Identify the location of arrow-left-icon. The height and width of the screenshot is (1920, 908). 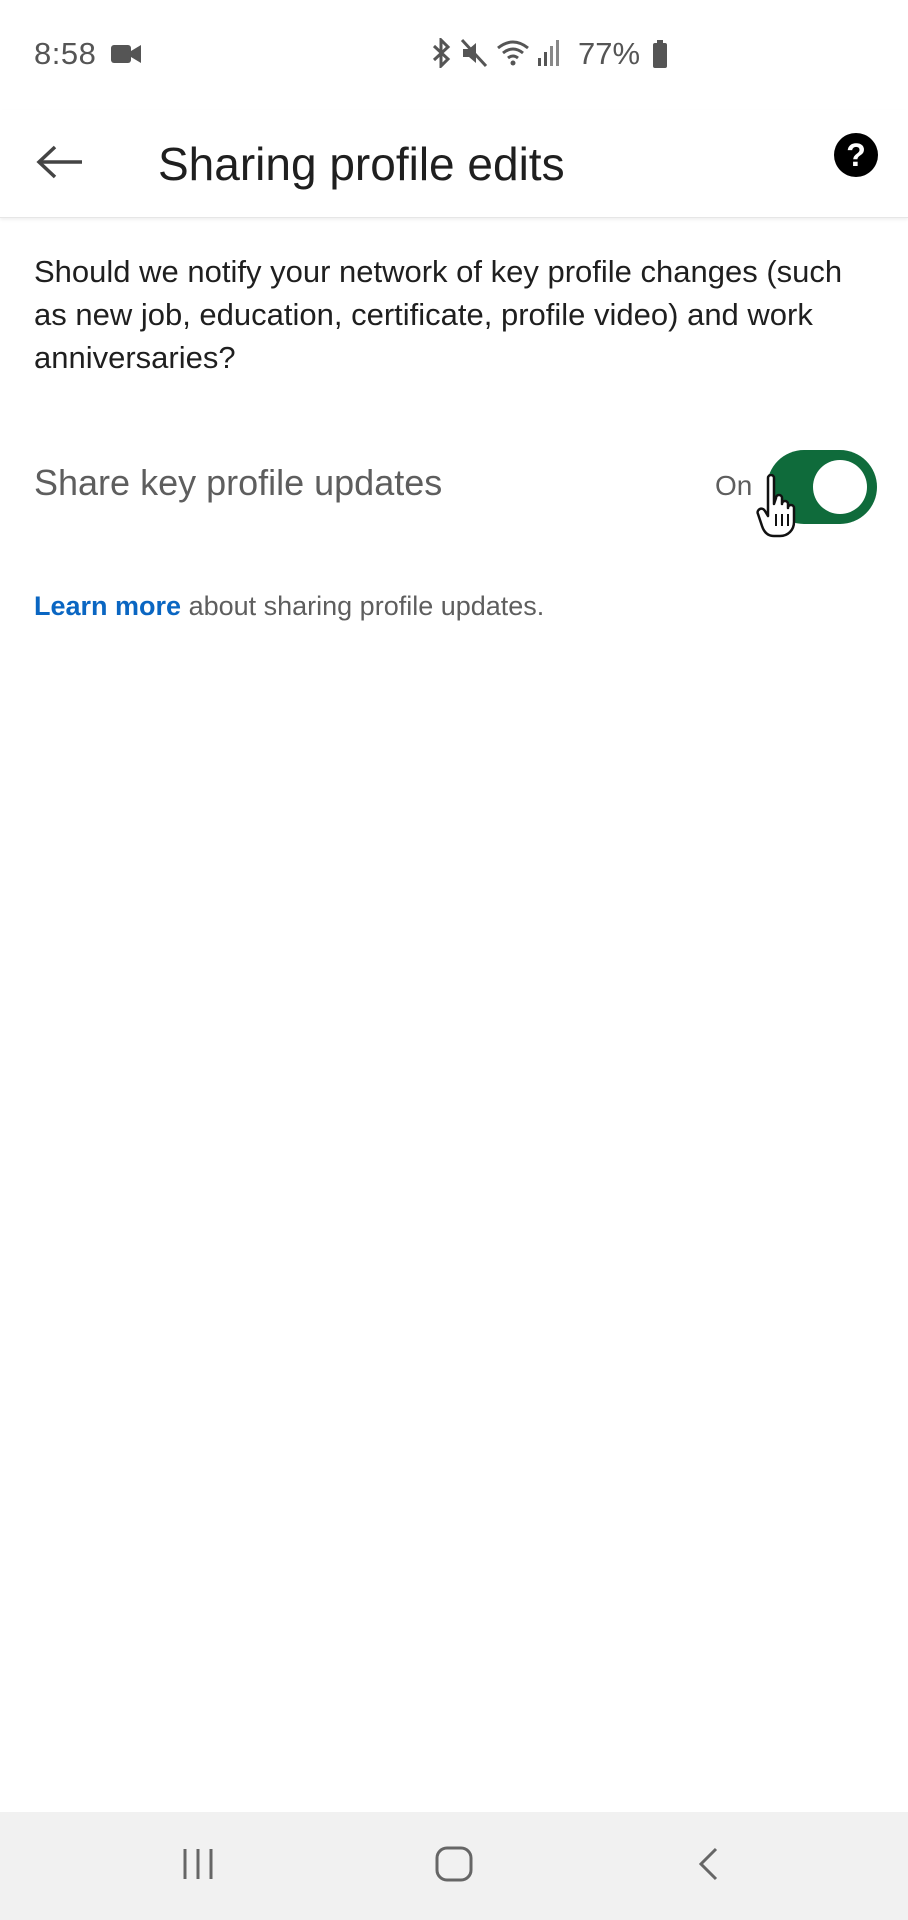
(60, 164).